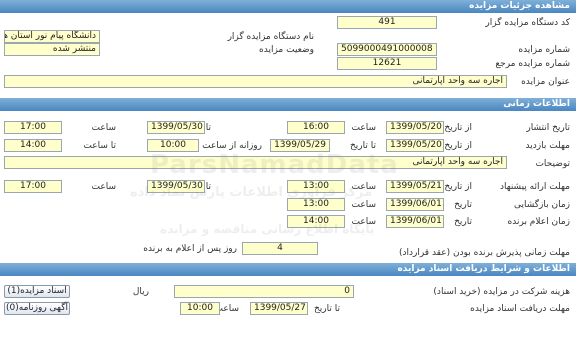 The height and width of the screenshot is (348, 576). Describe the element at coordinates (415, 221) in the screenshot. I see `winner-date-field: 1399/06/01` at that location.